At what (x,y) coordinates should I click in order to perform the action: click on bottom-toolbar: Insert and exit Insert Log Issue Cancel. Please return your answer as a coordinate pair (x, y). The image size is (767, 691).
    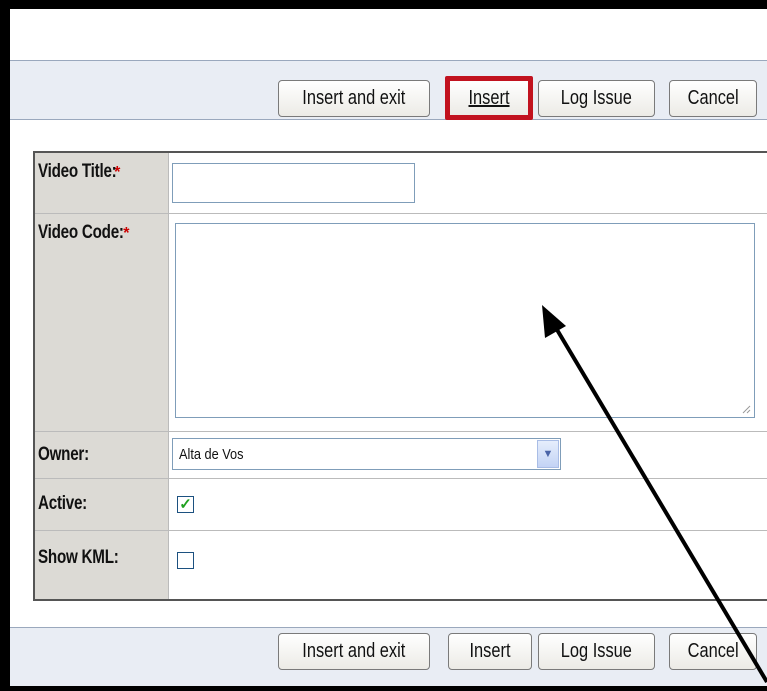
    Looking at the image, I should click on (388, 656).